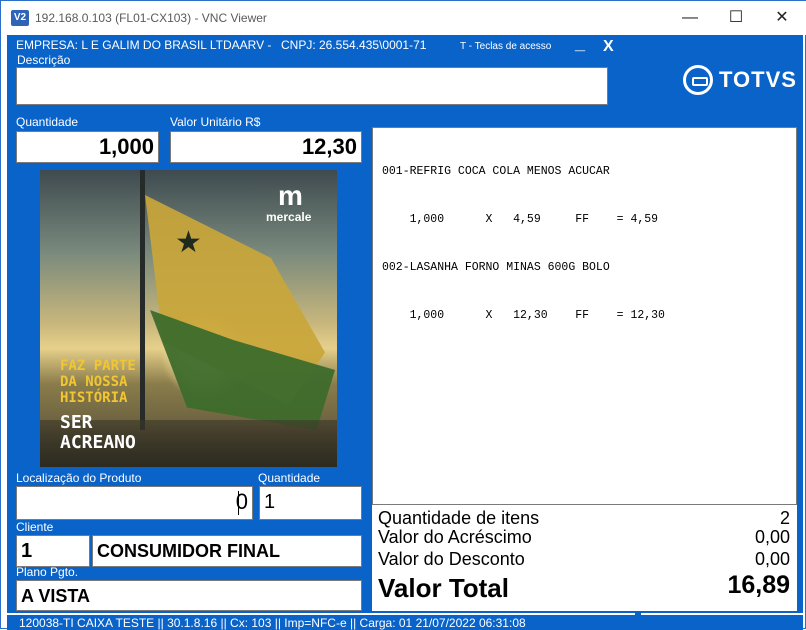 This screenshot has width=806, height=630. Describe the element at coordinates (584, 537) in the screenshot. I see `surcharge-row: Valor do Acréscimo 0,00` at that location.